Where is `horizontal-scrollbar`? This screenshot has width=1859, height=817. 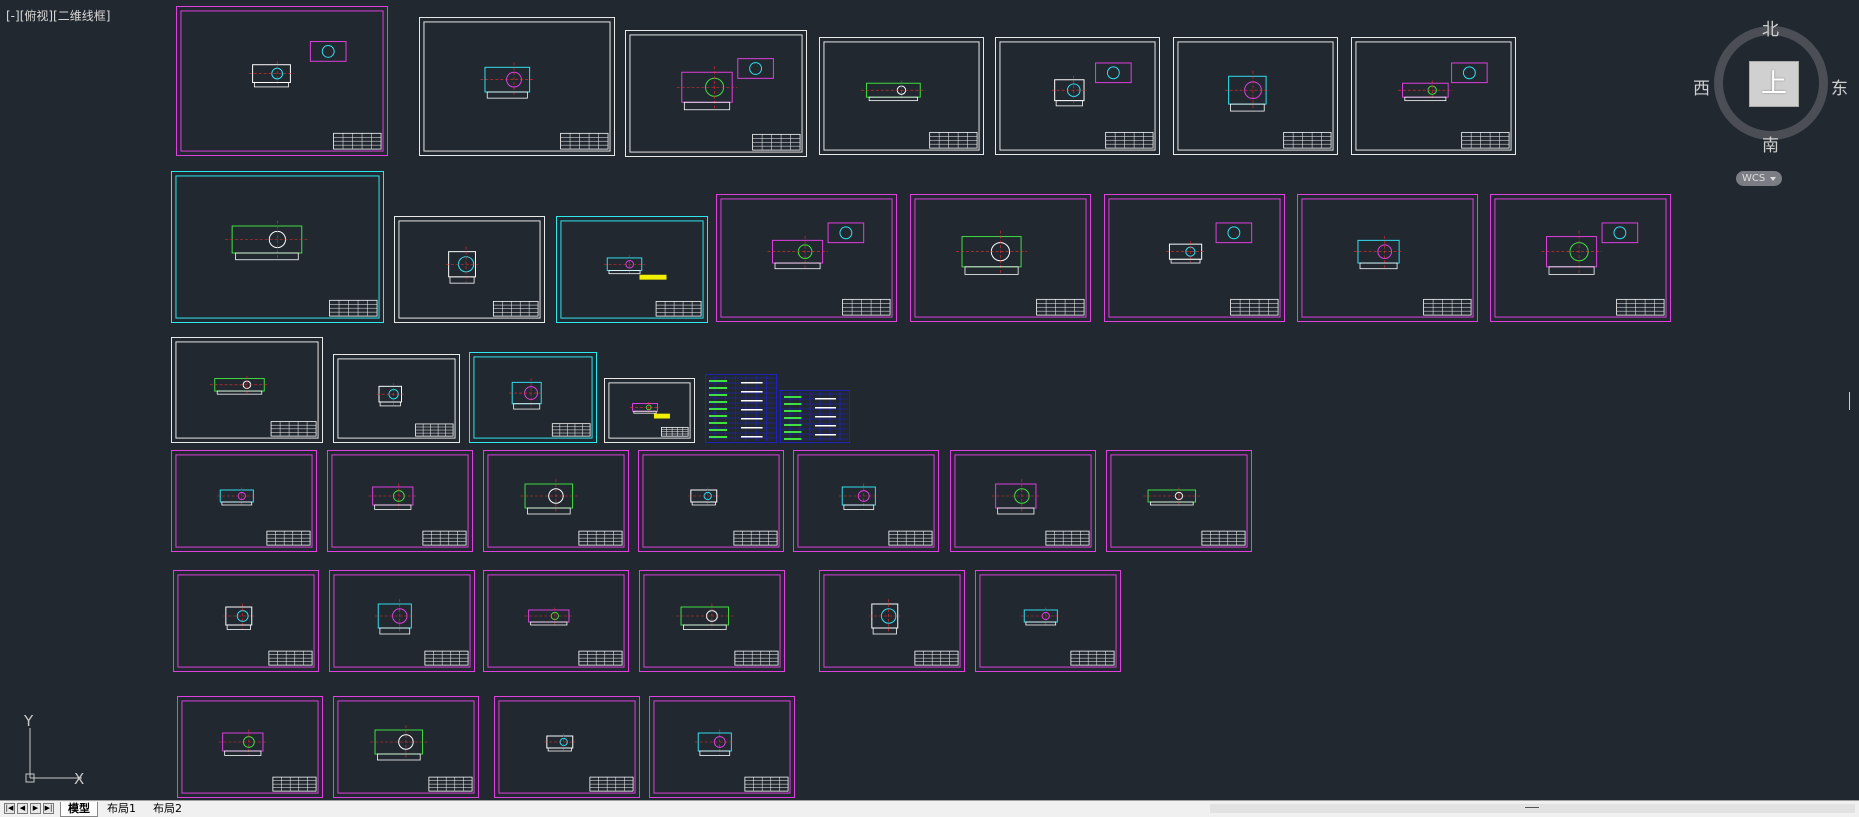 horizontal-scrollbar is located at coordinates (1532, 808).